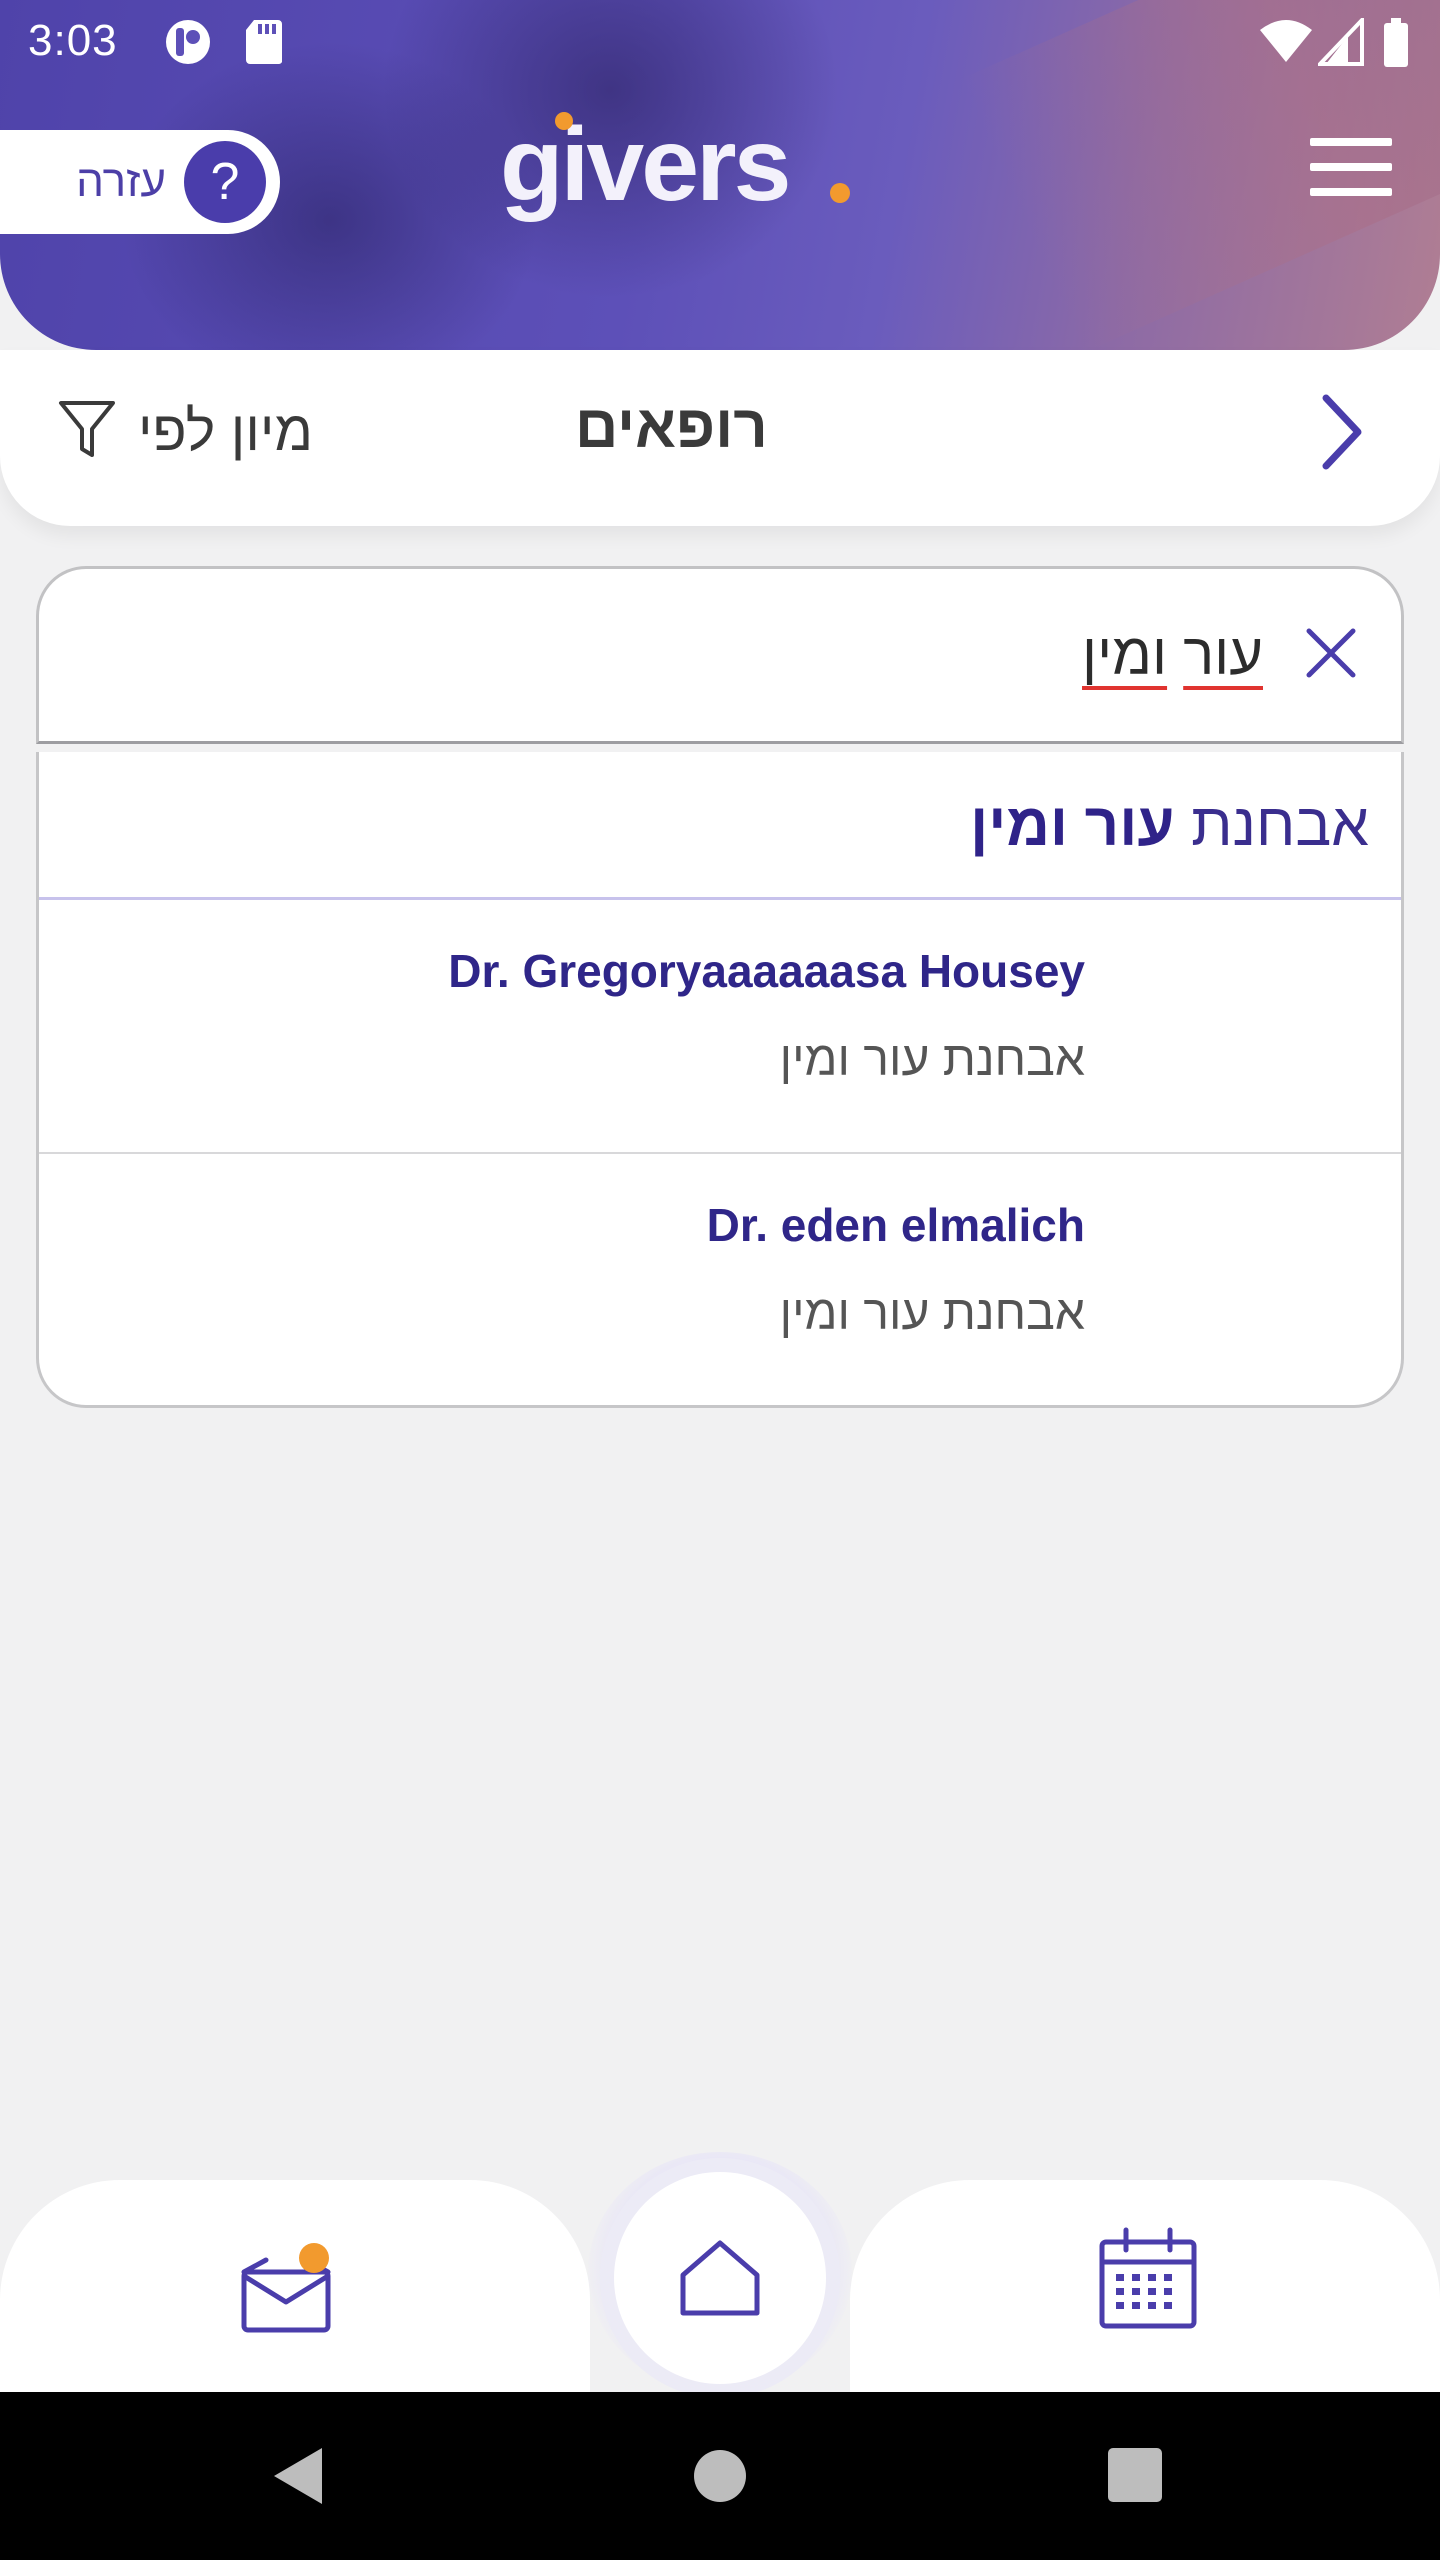 This screenshot has width=1440, height=2560. I want to click on doctor-name: Dr. Gregoryaaaaaasa Housey, so click(766, 971).